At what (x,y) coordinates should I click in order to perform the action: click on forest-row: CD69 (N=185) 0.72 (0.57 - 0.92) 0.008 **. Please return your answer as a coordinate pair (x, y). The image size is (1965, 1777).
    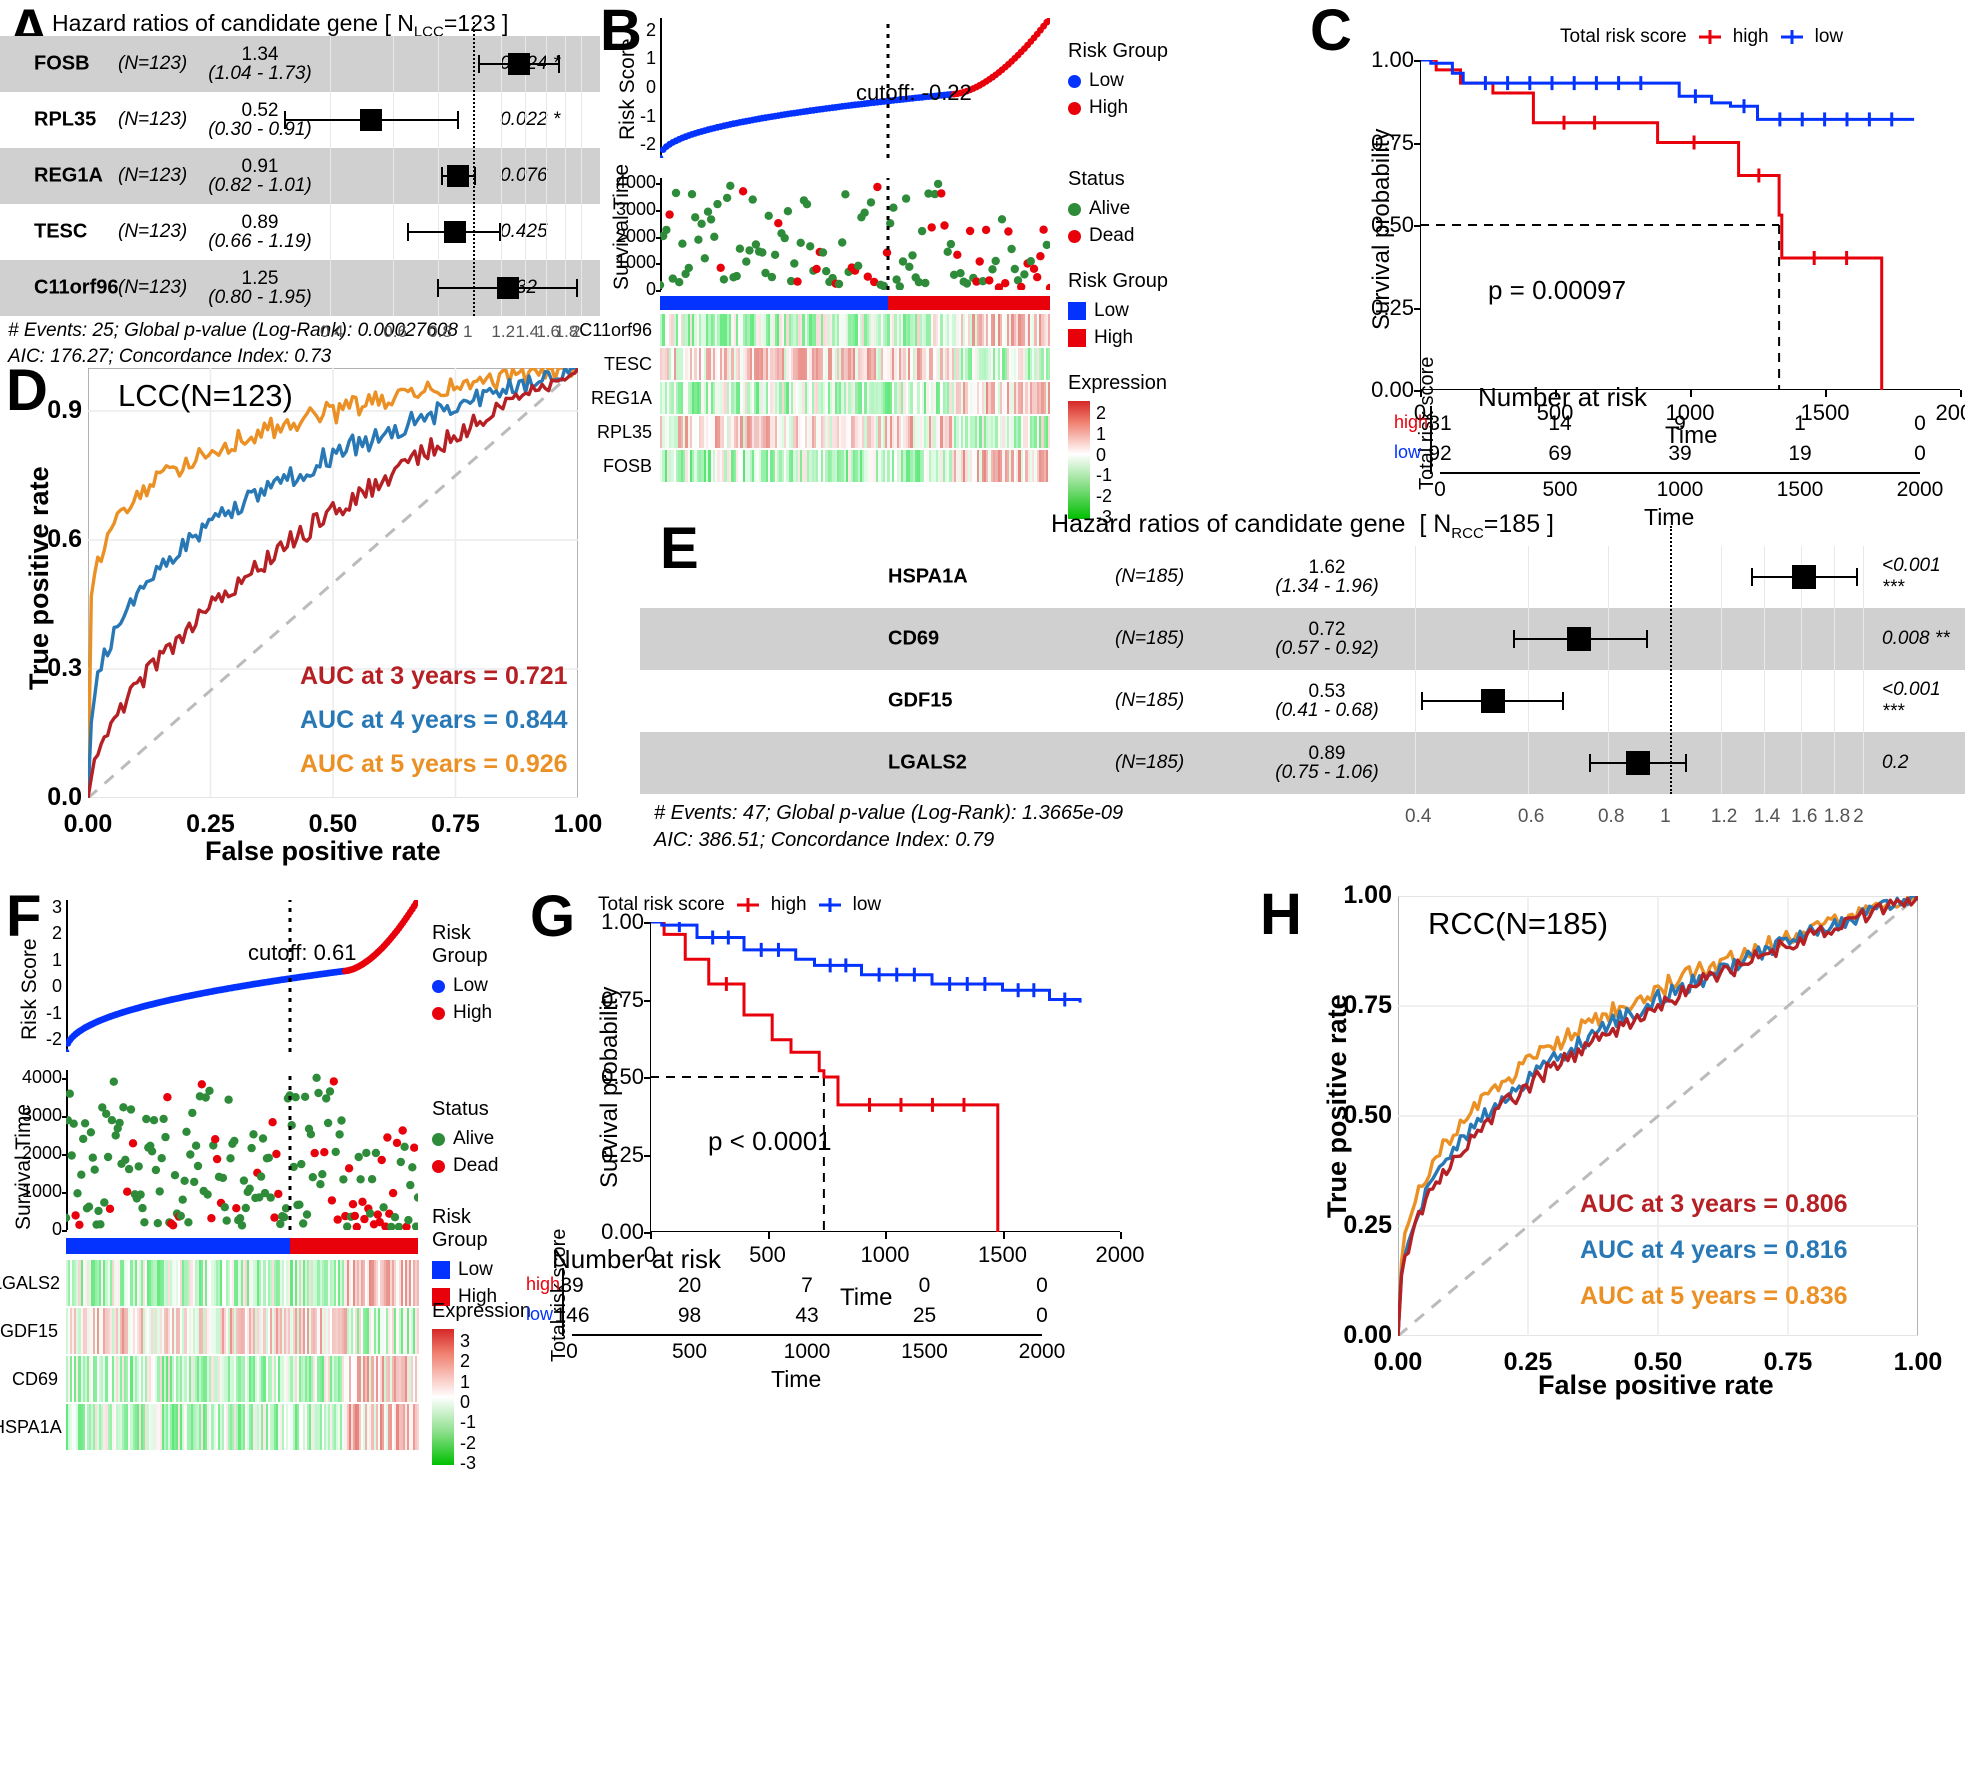
    Looking at the image, I should click on (1302, 639).